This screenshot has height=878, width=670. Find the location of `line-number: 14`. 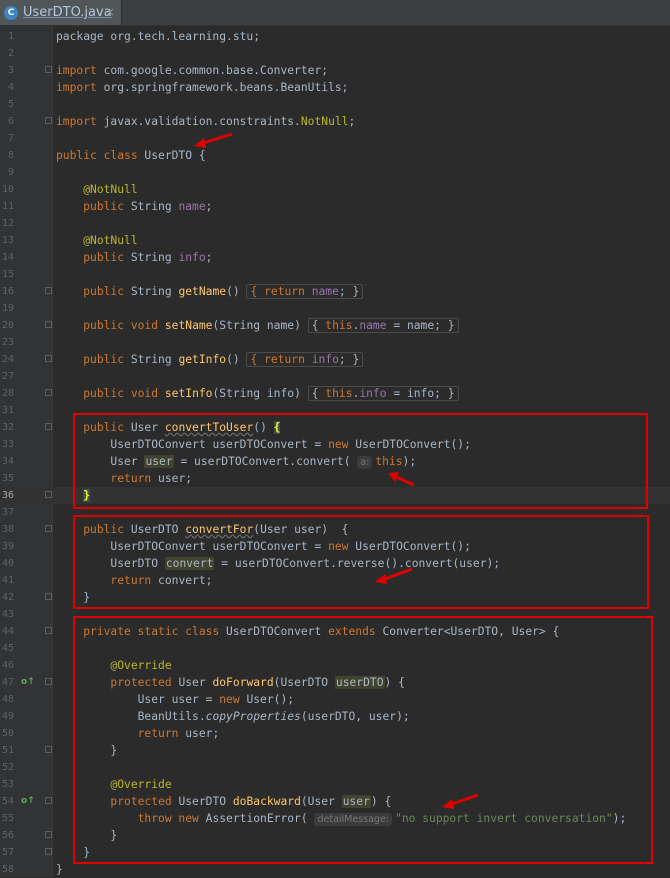

line-number: 14 is located at coordinates (7, 257).